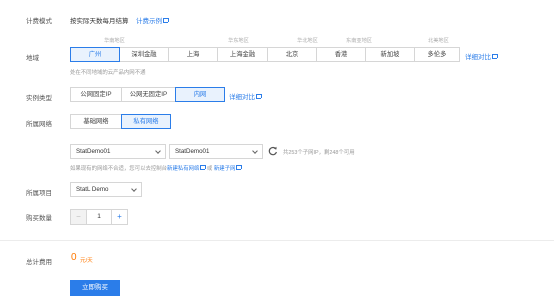 The image size is (554, 307). I want to click on region-option-shanghai: 上海, so click(193, 54).